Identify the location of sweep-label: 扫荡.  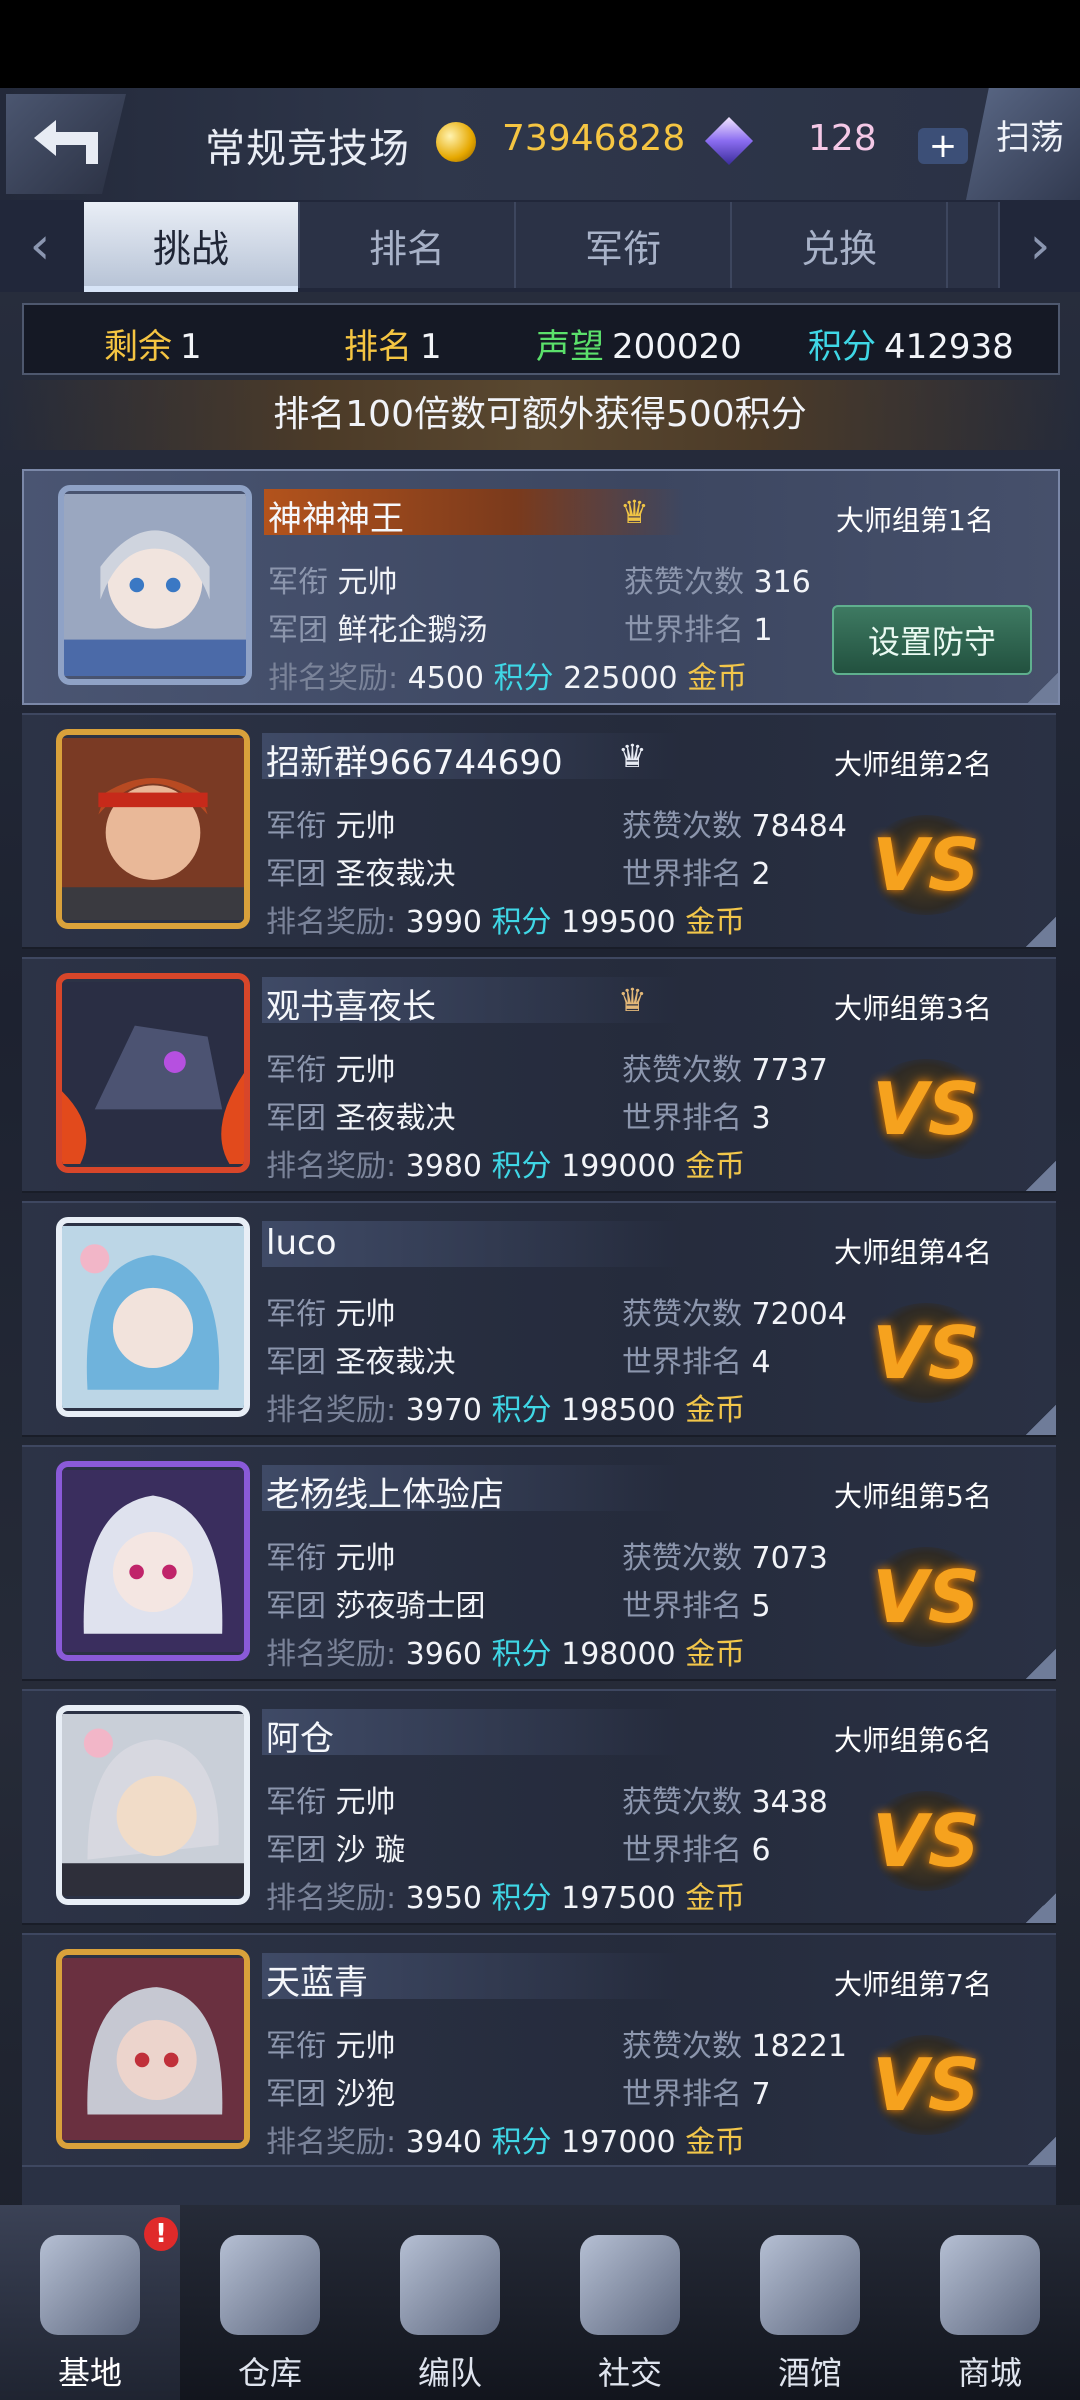
(1030, 138).